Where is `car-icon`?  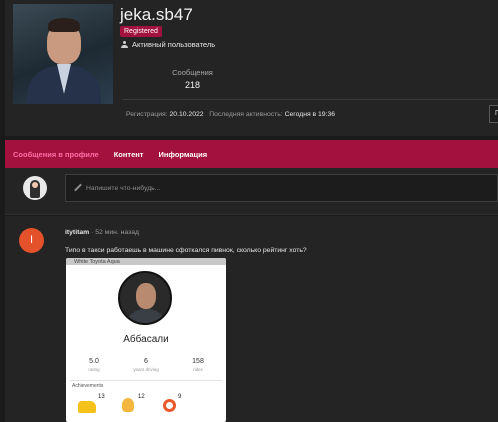 car-icon is located at coordinates (87, 407).